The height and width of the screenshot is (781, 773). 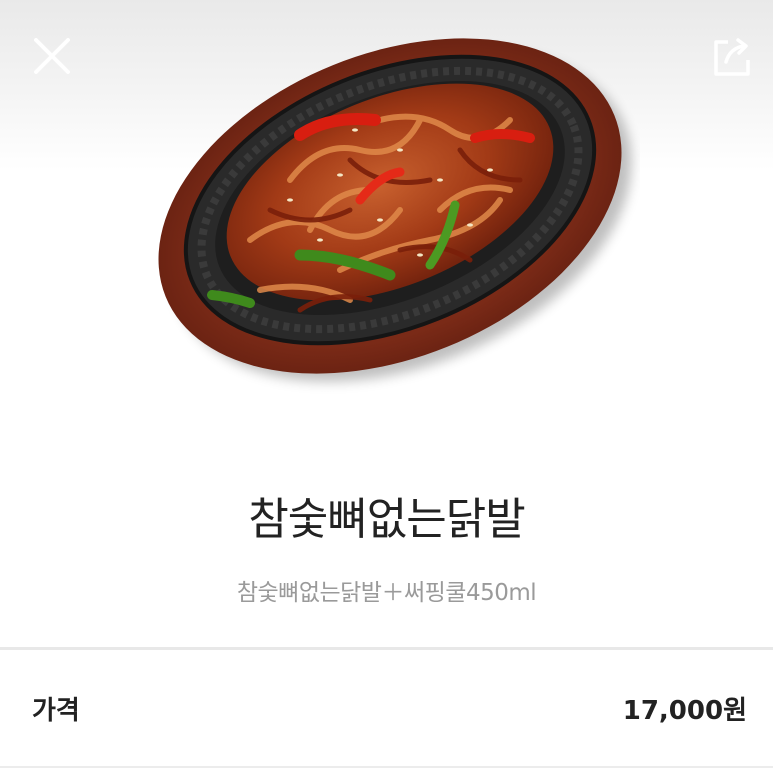 I want to click on divider, so click(x=386, y=767).